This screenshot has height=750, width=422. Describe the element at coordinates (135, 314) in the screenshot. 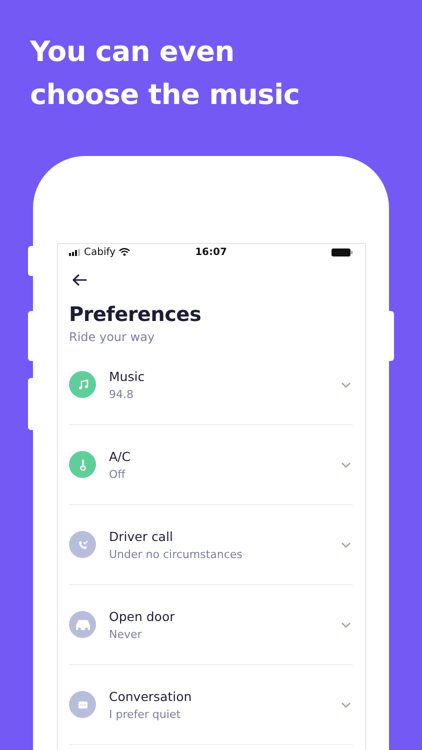

I see `page-title: Preferences` at that location.